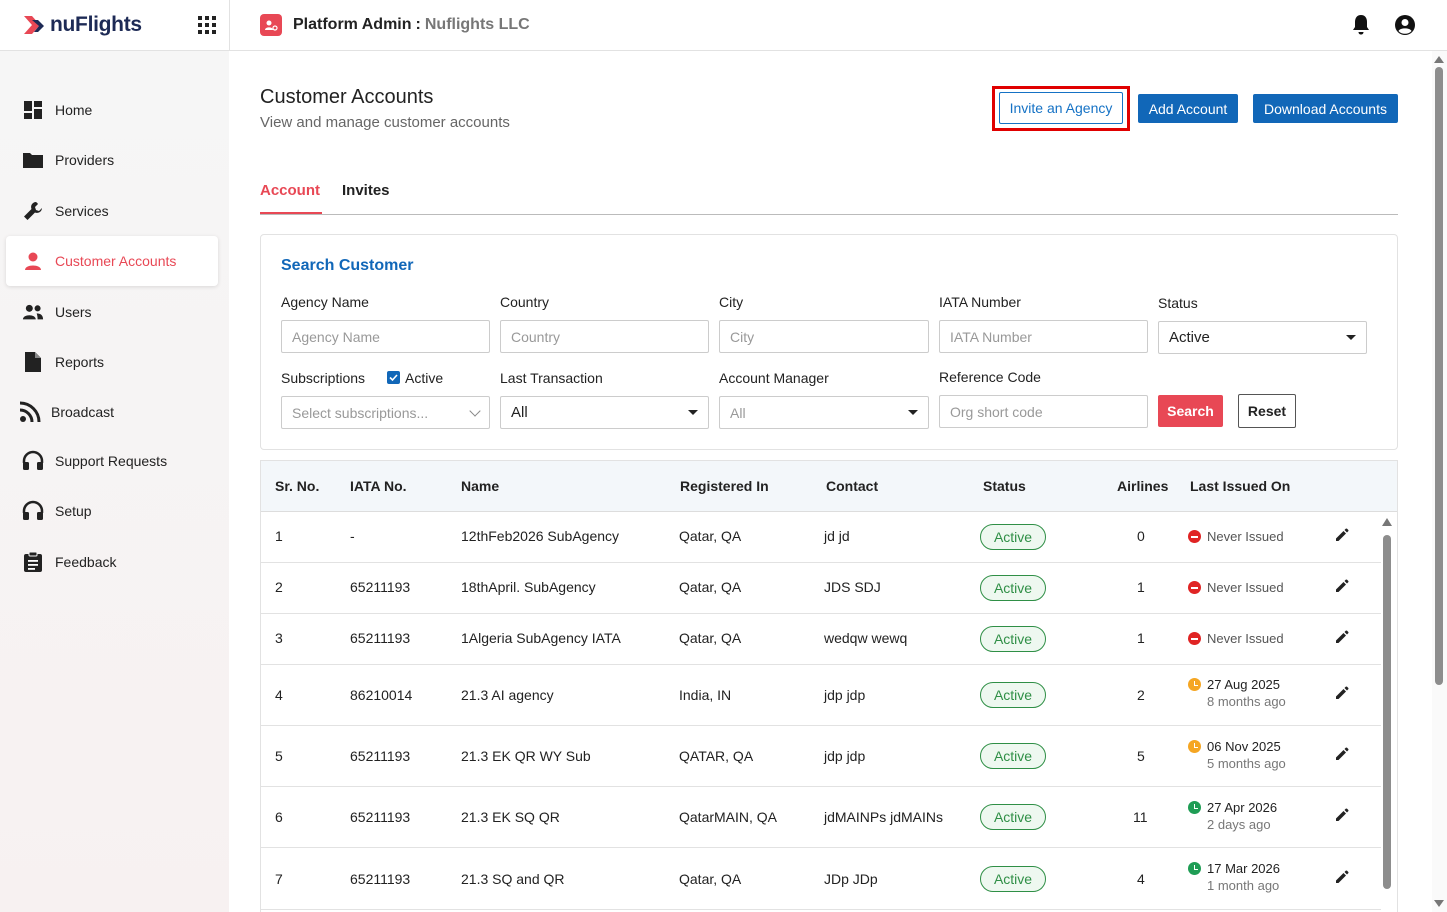 The image size is (1447, 912). I want to click on sidebar-item-reports: Reports, so click(112, 362).